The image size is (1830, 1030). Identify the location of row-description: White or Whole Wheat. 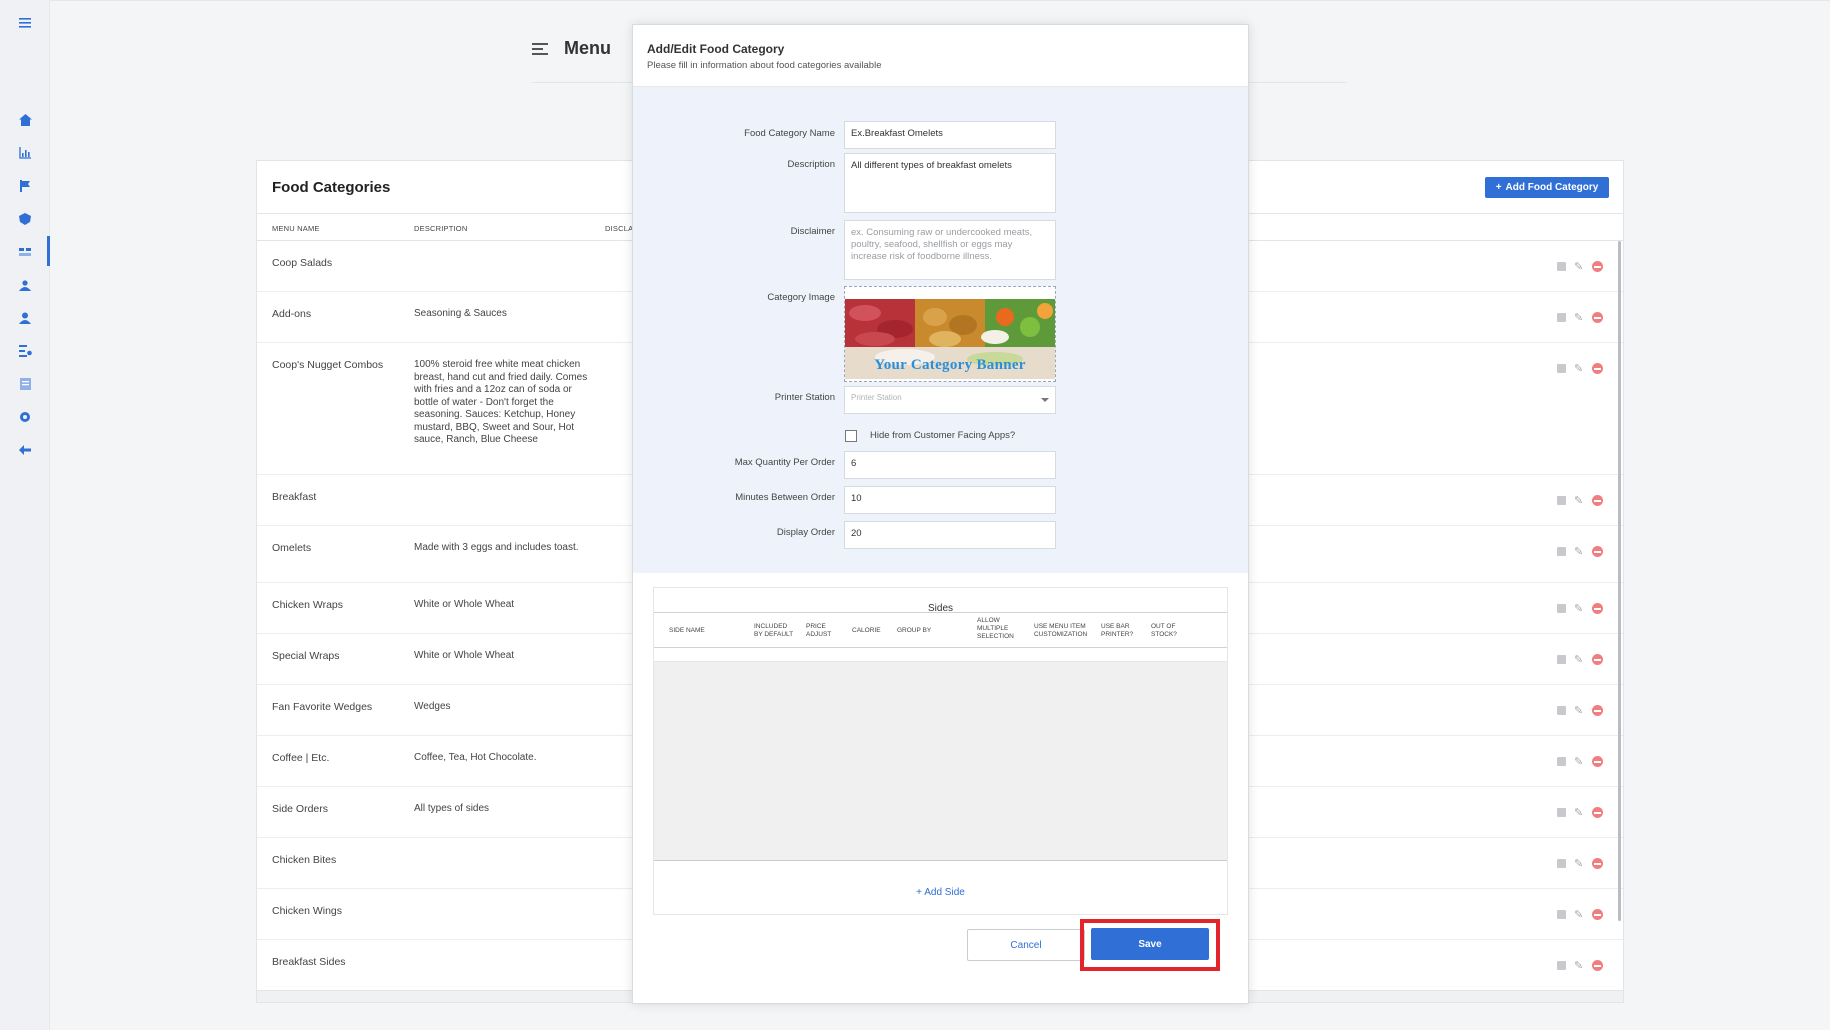
(464, 655).